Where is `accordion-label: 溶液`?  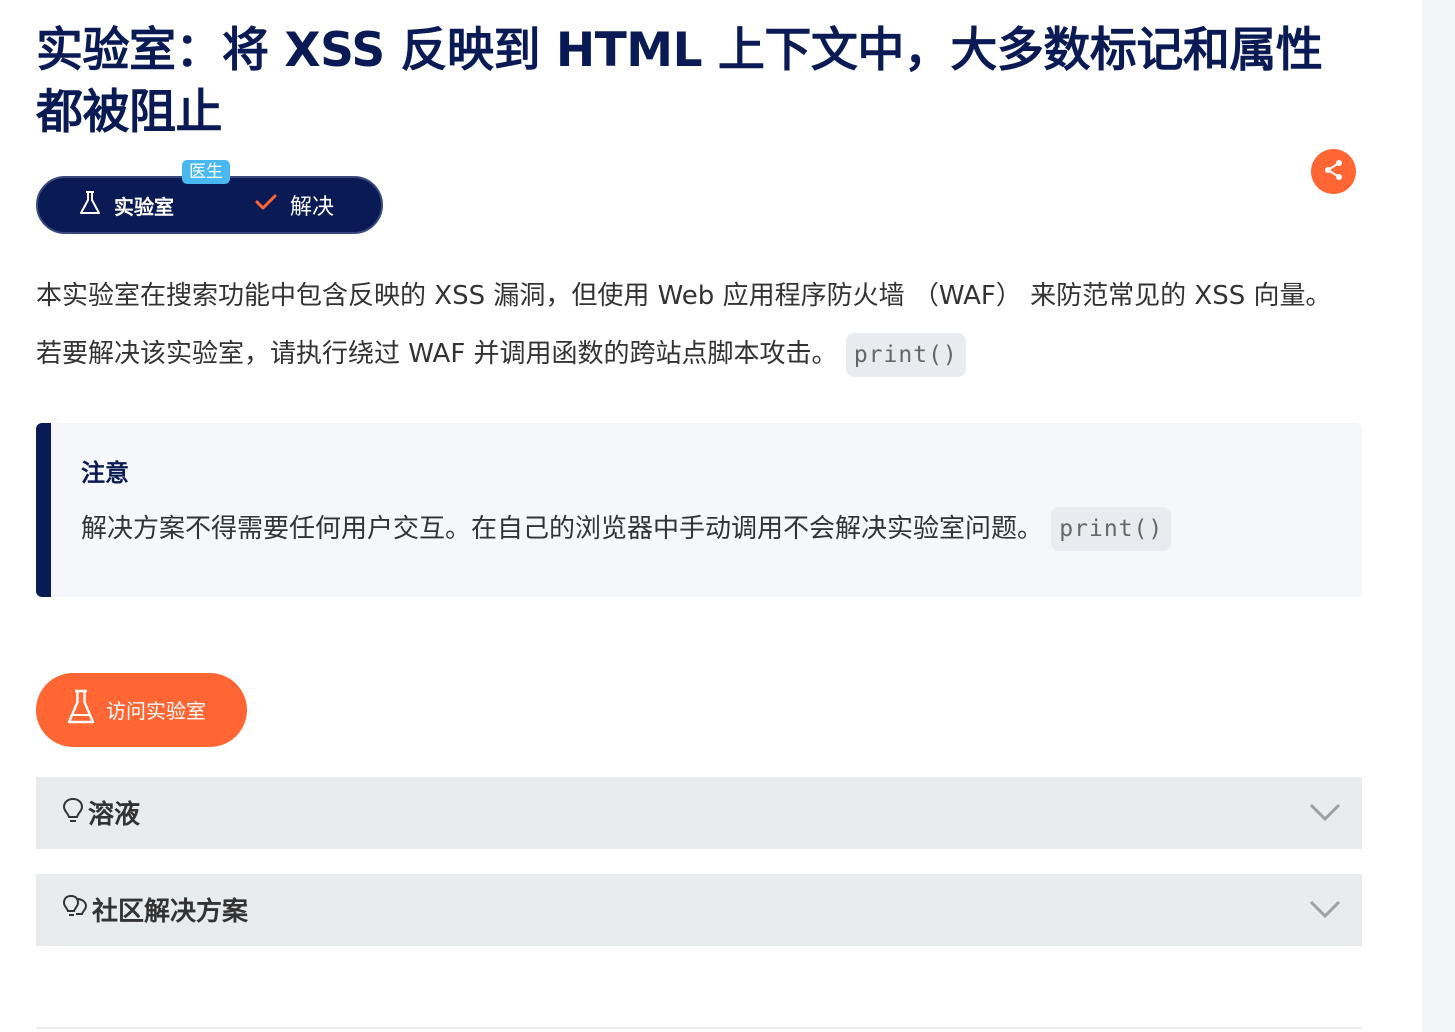 accordion-label: 溶液 is located at coordinates (114, 815).